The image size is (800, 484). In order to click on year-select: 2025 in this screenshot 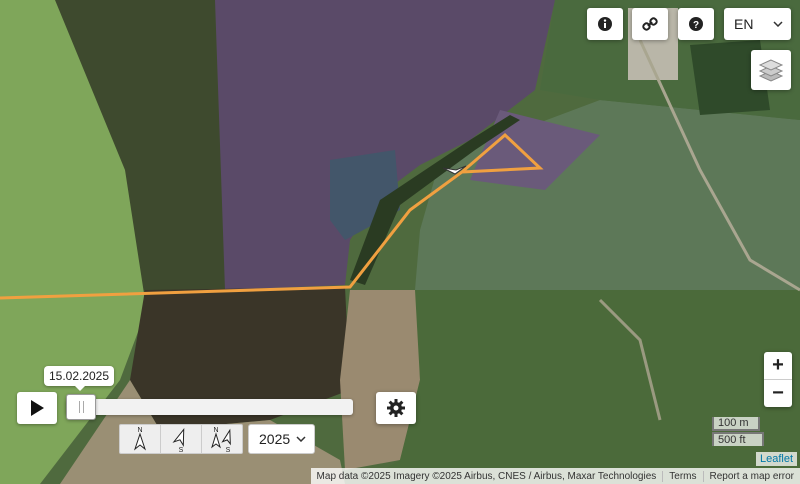, I will do `click(281, 439)`.